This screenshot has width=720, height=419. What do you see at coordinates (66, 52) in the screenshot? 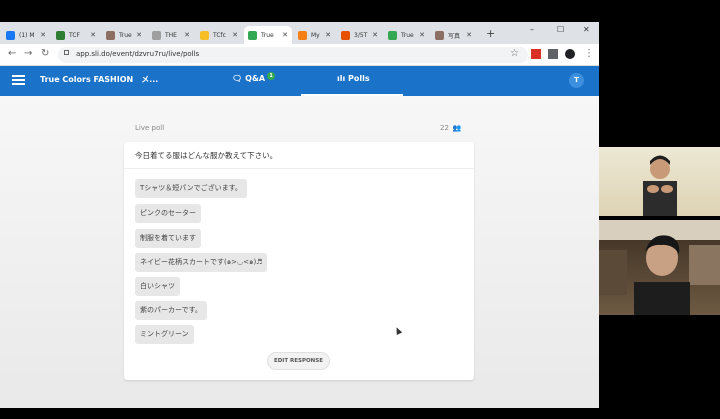
I see `lock-icon` at bounding box center [66, 52].